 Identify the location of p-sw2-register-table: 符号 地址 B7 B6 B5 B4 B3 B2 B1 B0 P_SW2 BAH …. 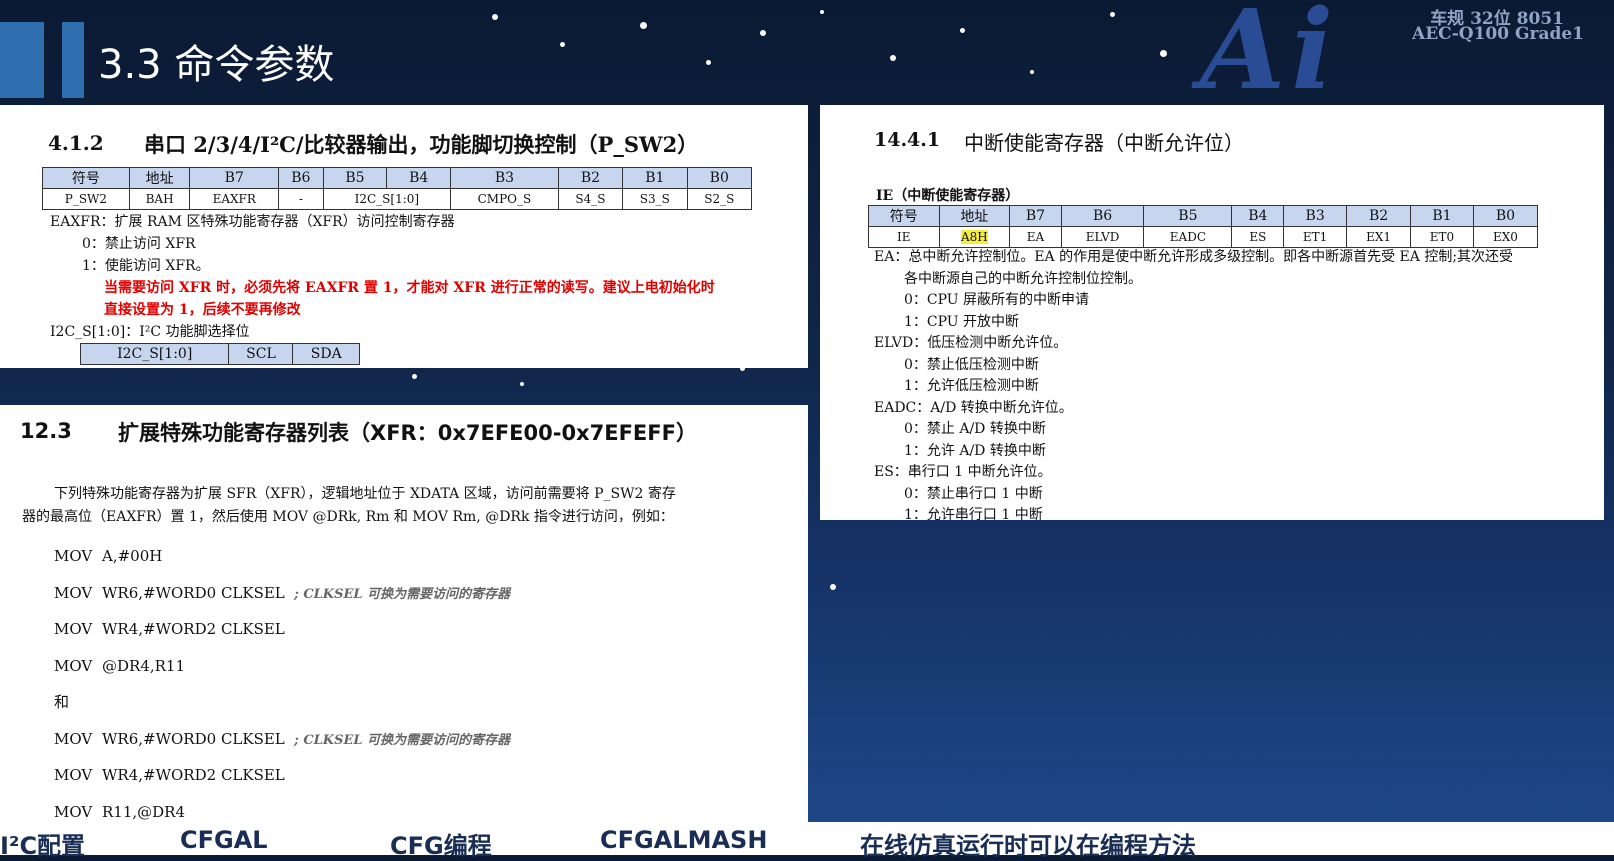
(397, 188).